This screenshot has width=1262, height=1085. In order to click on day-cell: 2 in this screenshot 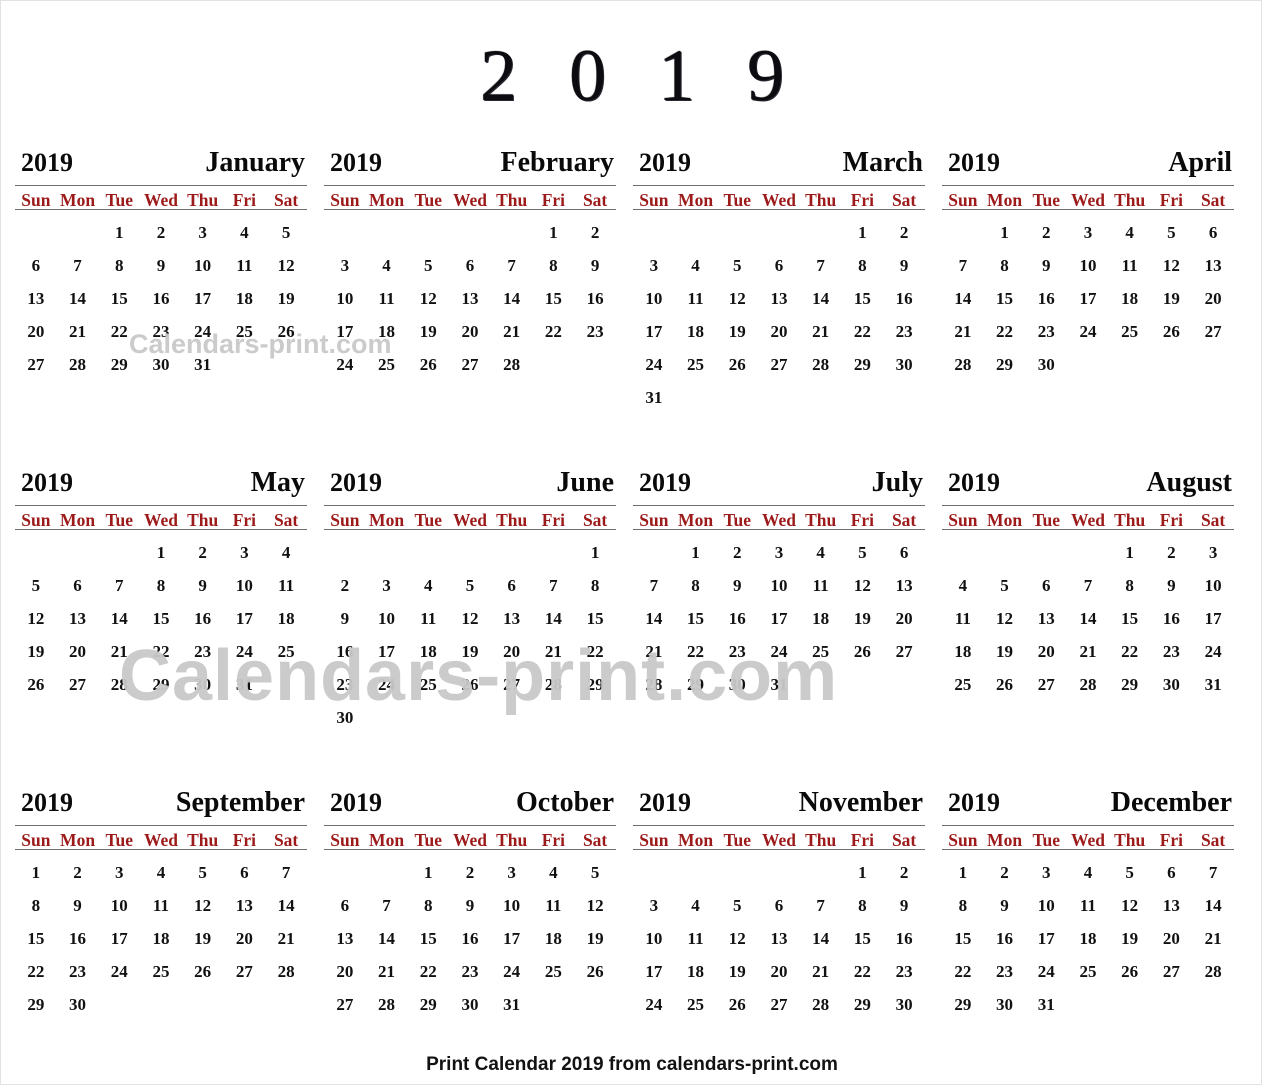, I will do `click(737, 552)`.